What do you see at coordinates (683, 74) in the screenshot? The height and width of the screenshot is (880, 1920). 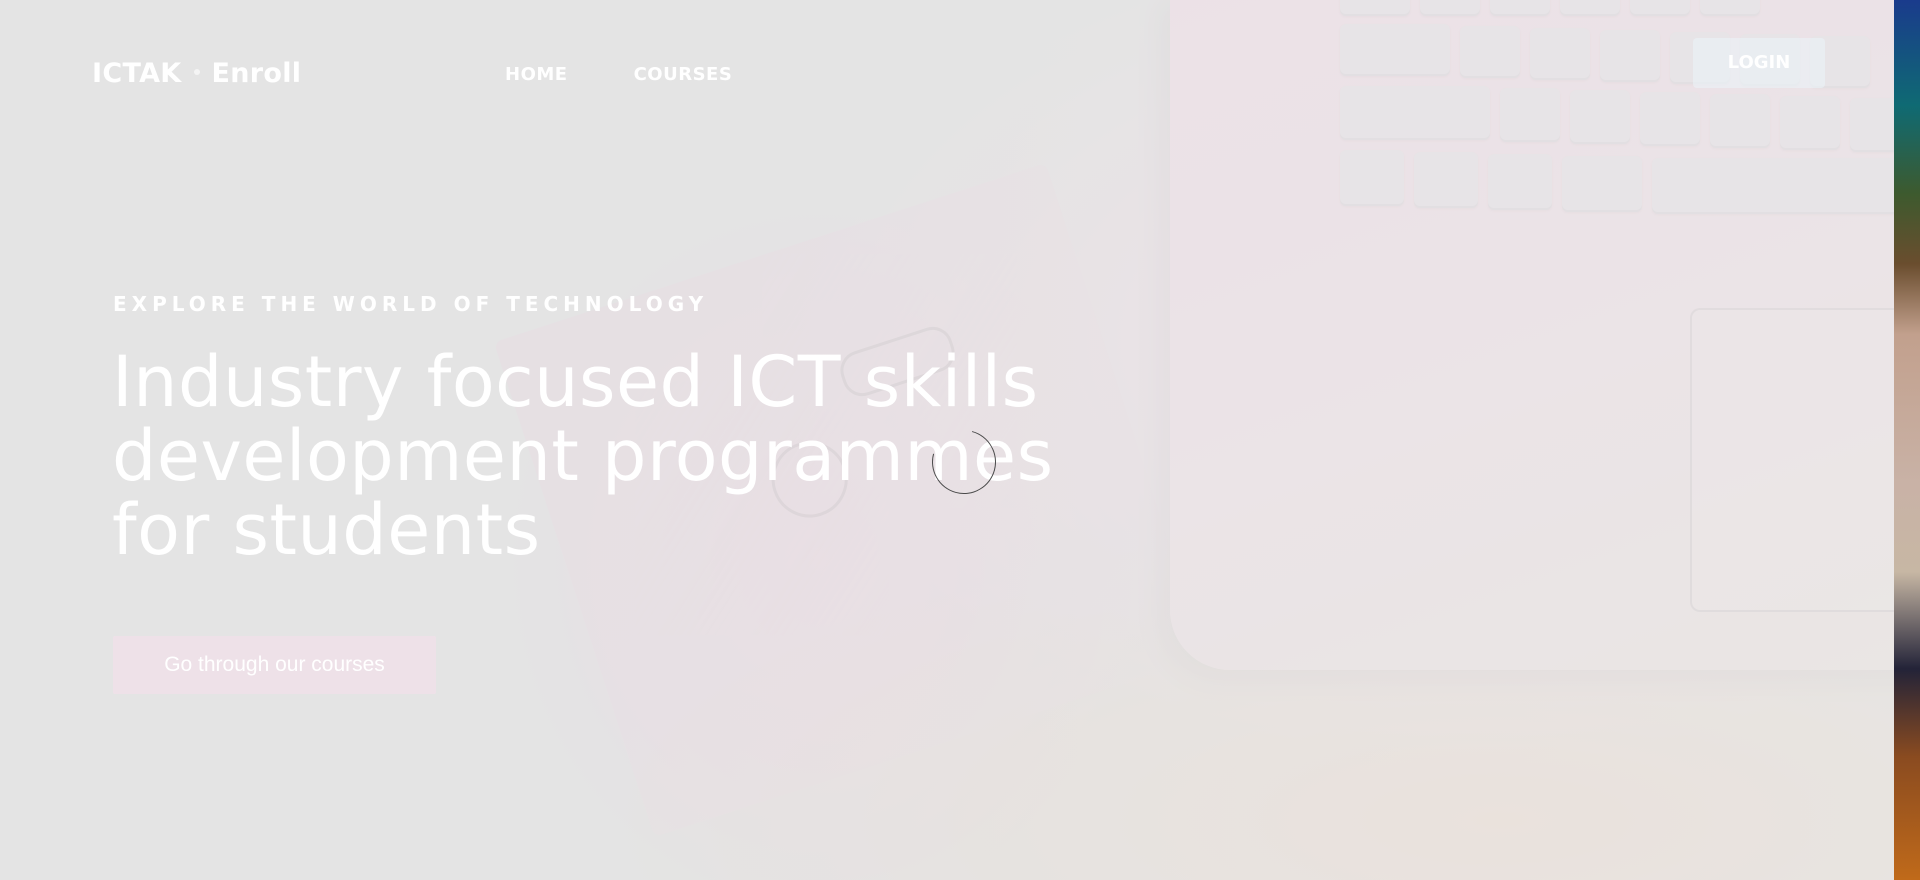 I see `nav-link-courses: COURSES` at bounding box center [683, 74].